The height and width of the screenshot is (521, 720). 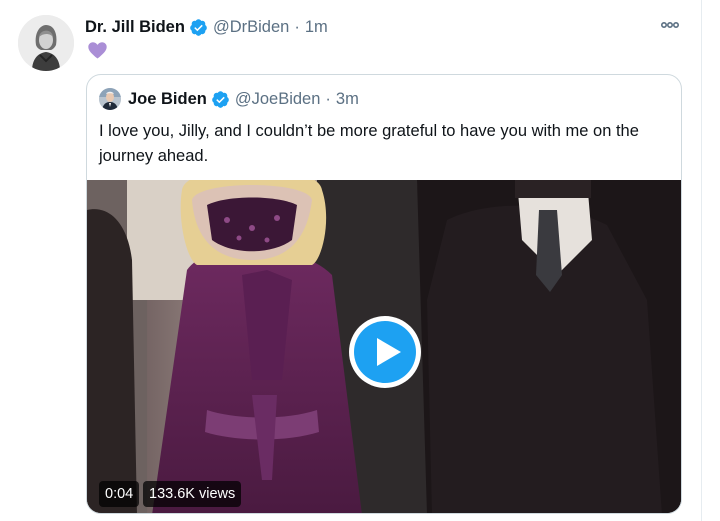 What do you see at coordinates (167, 99) in the screenshot?
I see `quoted-author-name: Joe Biden` at bounding box center [167, 99].